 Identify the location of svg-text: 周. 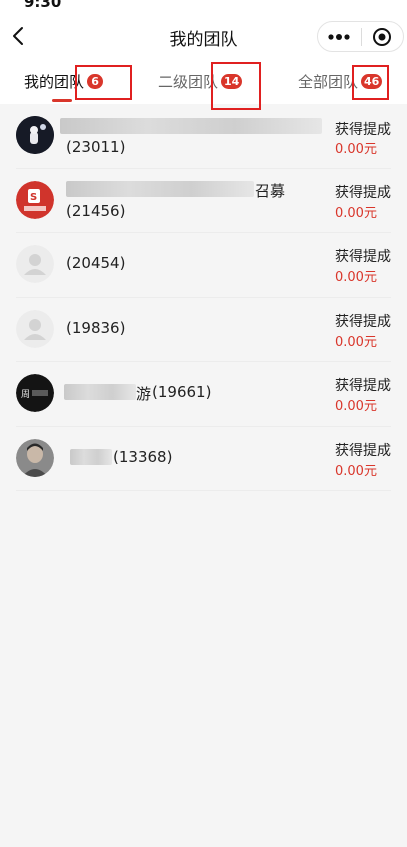
(25, 394).